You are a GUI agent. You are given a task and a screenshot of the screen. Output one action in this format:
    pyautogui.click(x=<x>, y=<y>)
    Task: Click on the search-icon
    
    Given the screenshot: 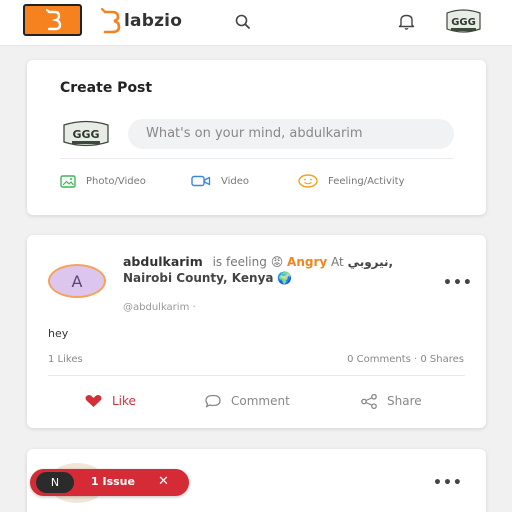 What is the action you would take?
    pyautogui.click(x=243, y=22)
    